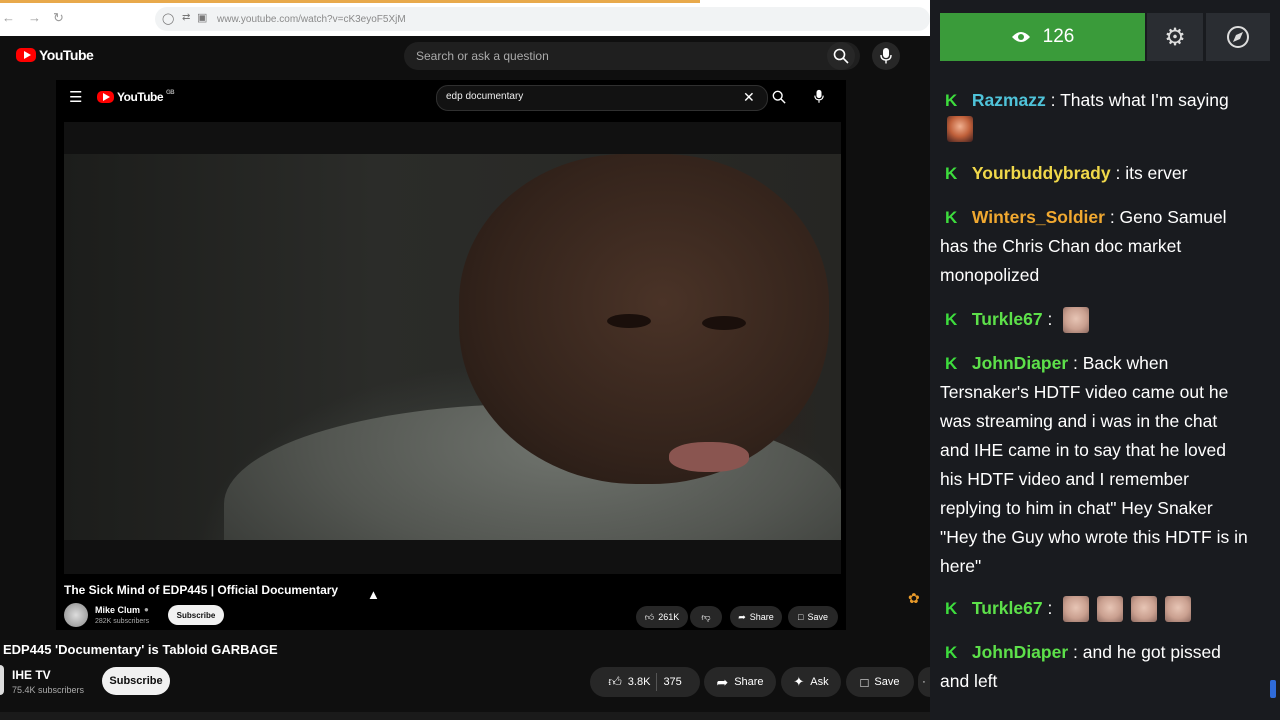 The height and width of the screenshot is (720, 1280). Describe the element at coordinates (452, 138) in the screenshot. I see `video-letterbox-top` at that location.